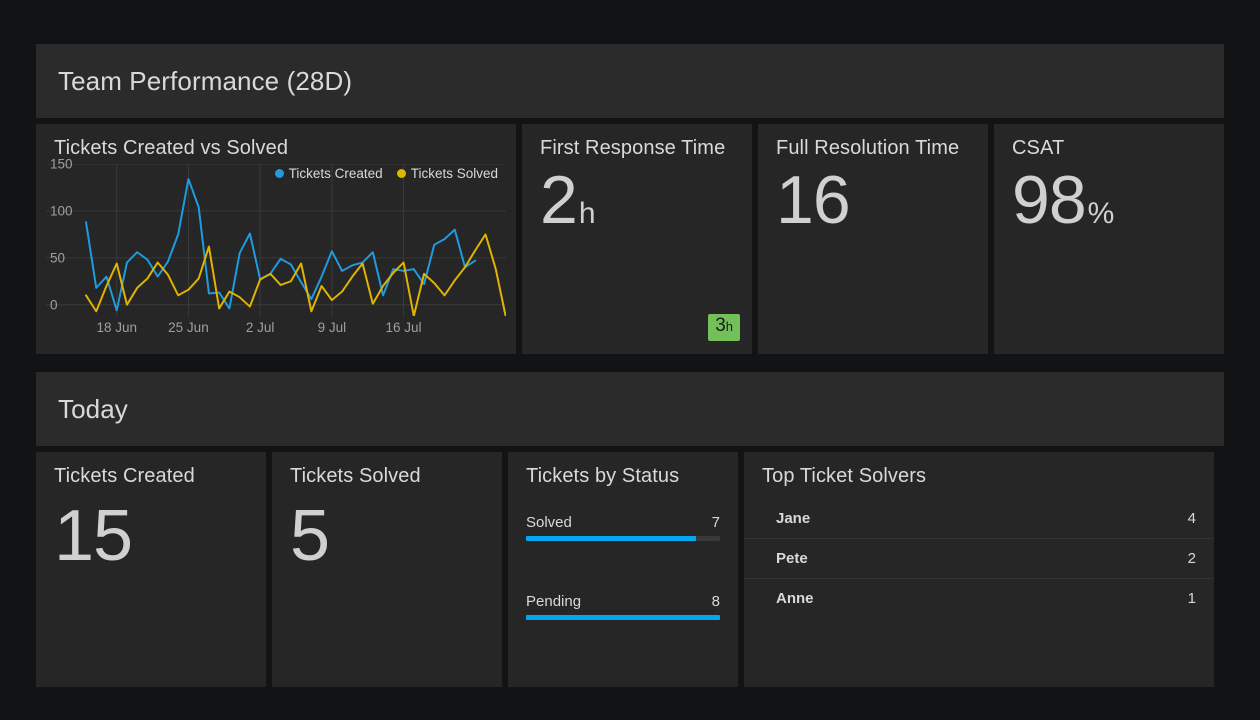 The image size is (1260, 720). I want to click on stat-number: 16, so click(813, 200).